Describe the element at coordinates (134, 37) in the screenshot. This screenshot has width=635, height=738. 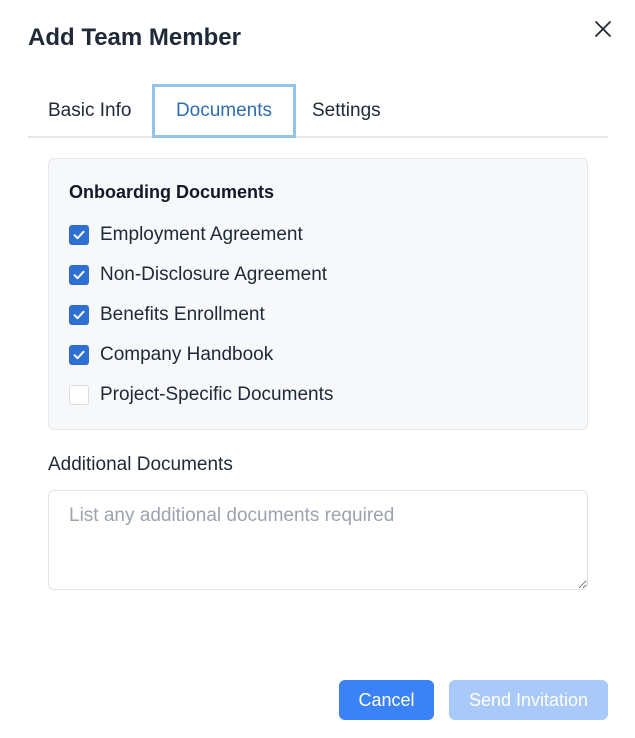
I see `dialog-title: Add Team Member` at that location.